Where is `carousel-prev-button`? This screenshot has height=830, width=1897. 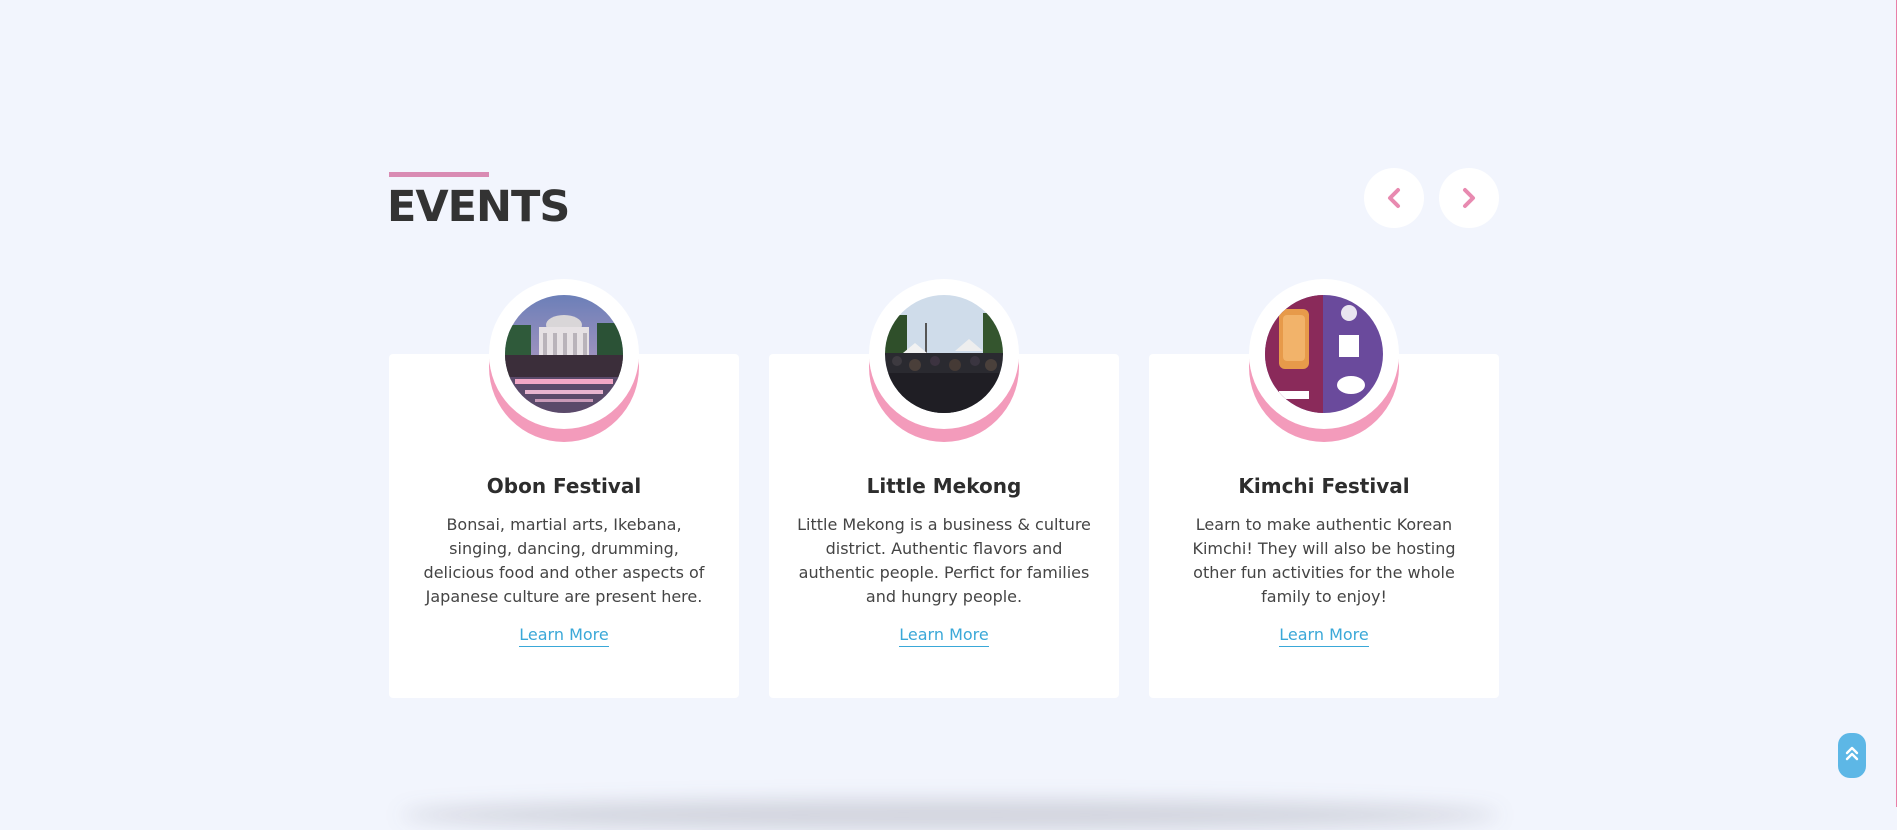 carousel-prev-button is located at coordinates (1394, 198).